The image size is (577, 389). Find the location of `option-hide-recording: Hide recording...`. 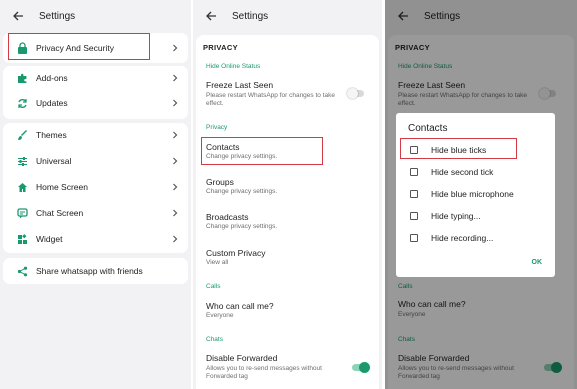

option-hide-recording: Hide recording... is located at coordinates (475, 238).